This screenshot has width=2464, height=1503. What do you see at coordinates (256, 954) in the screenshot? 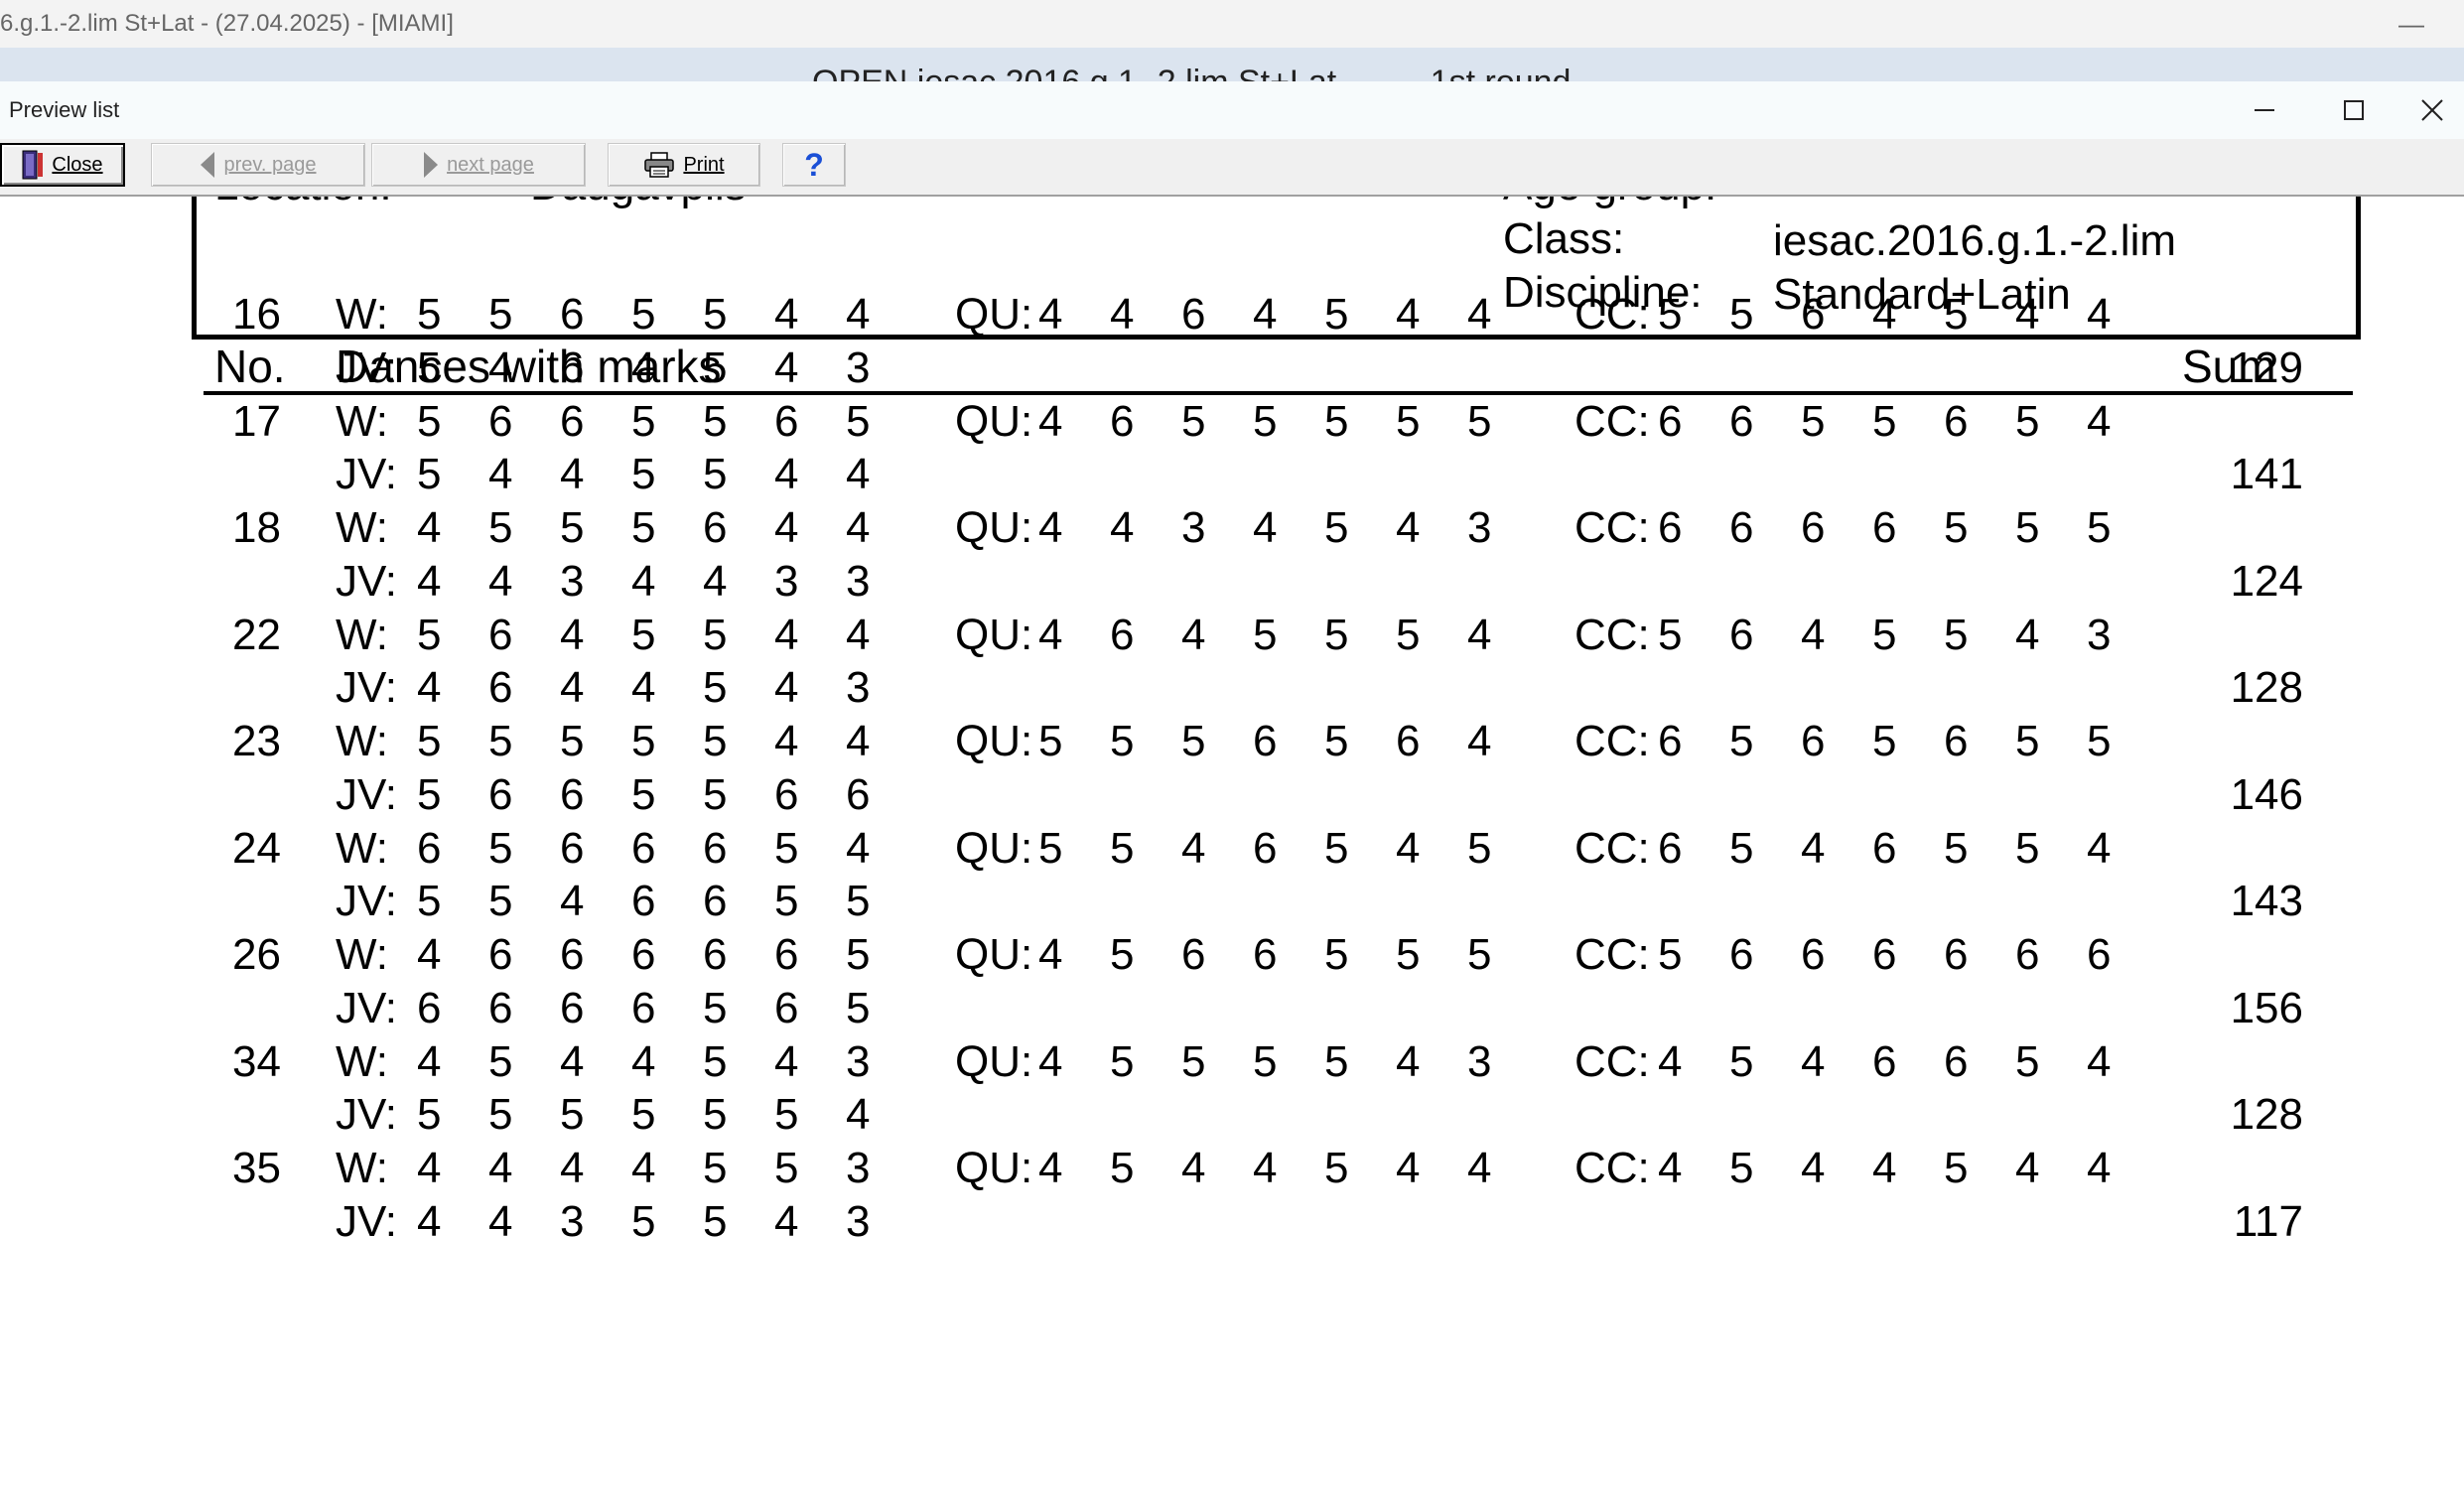
I see `competitor-number: 26` at bounding box center [256, 954].